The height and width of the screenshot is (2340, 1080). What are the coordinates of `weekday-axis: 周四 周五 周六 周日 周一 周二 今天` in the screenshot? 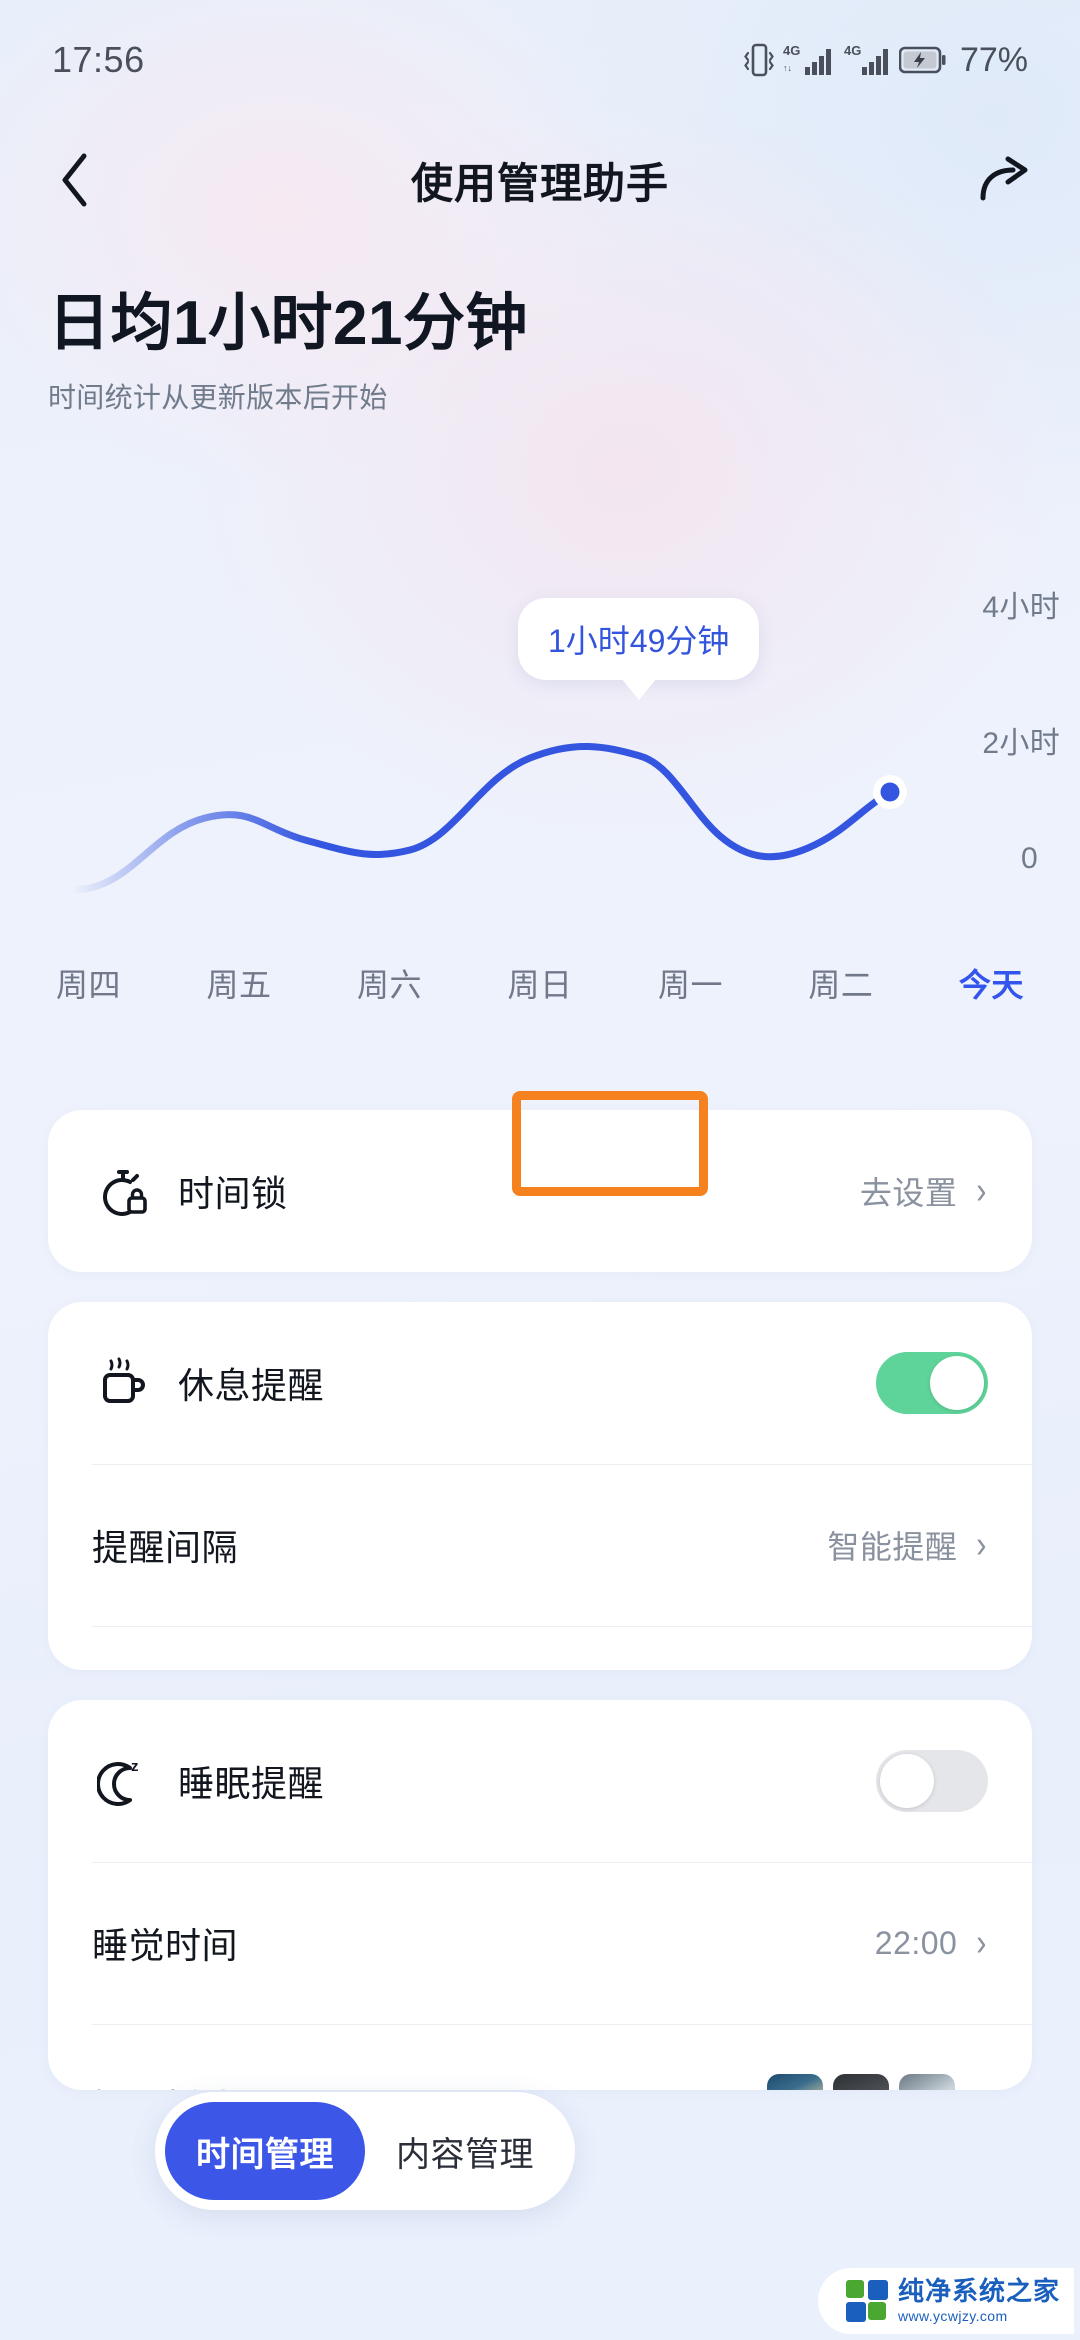 It's located at (540, 983).